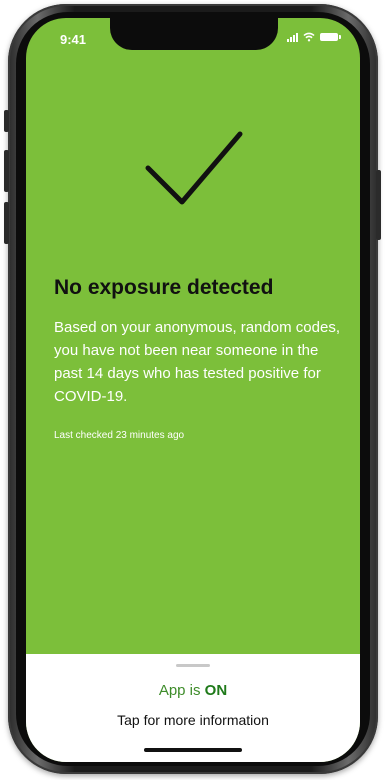 The image size is (385, 780). Describe the element at coordinates (193, 750) in the screenshot. I see `home-indicator` at that location.